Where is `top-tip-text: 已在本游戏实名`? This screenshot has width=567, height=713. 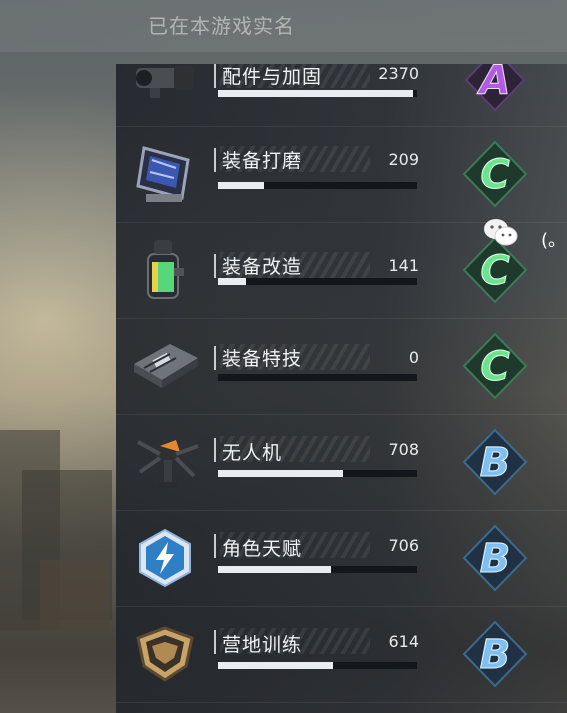 top-tip-text: 已在本游戏实名 is located at coordinates (221, 26).